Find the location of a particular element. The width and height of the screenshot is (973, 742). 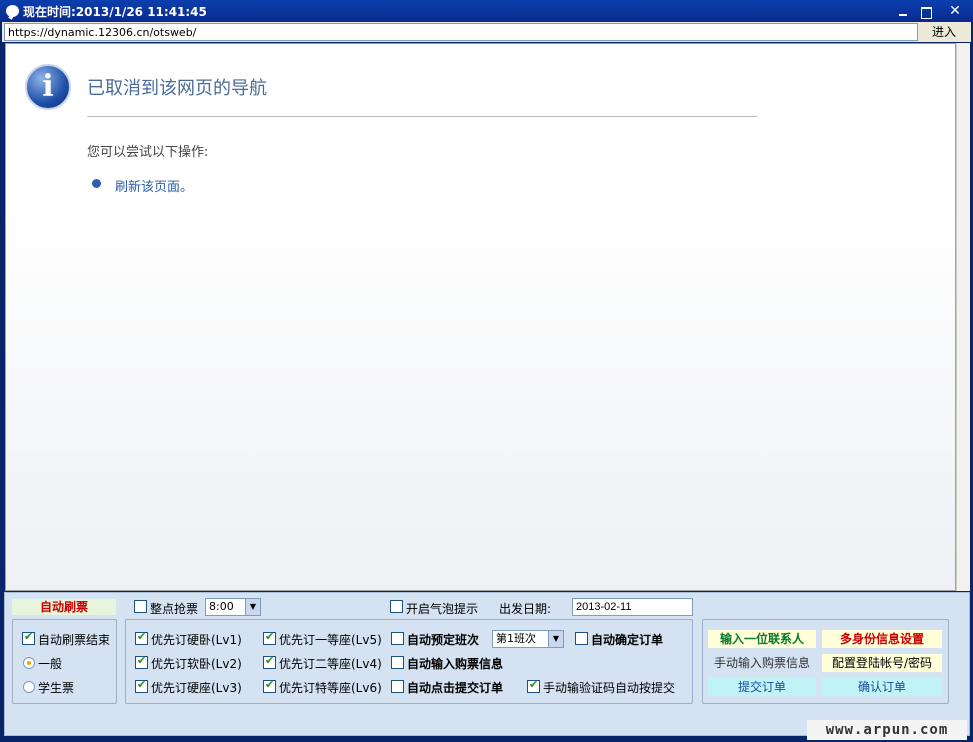

captcha-submit-label: 手动输验证码自动按提交 is located at coordinates (609, 688).